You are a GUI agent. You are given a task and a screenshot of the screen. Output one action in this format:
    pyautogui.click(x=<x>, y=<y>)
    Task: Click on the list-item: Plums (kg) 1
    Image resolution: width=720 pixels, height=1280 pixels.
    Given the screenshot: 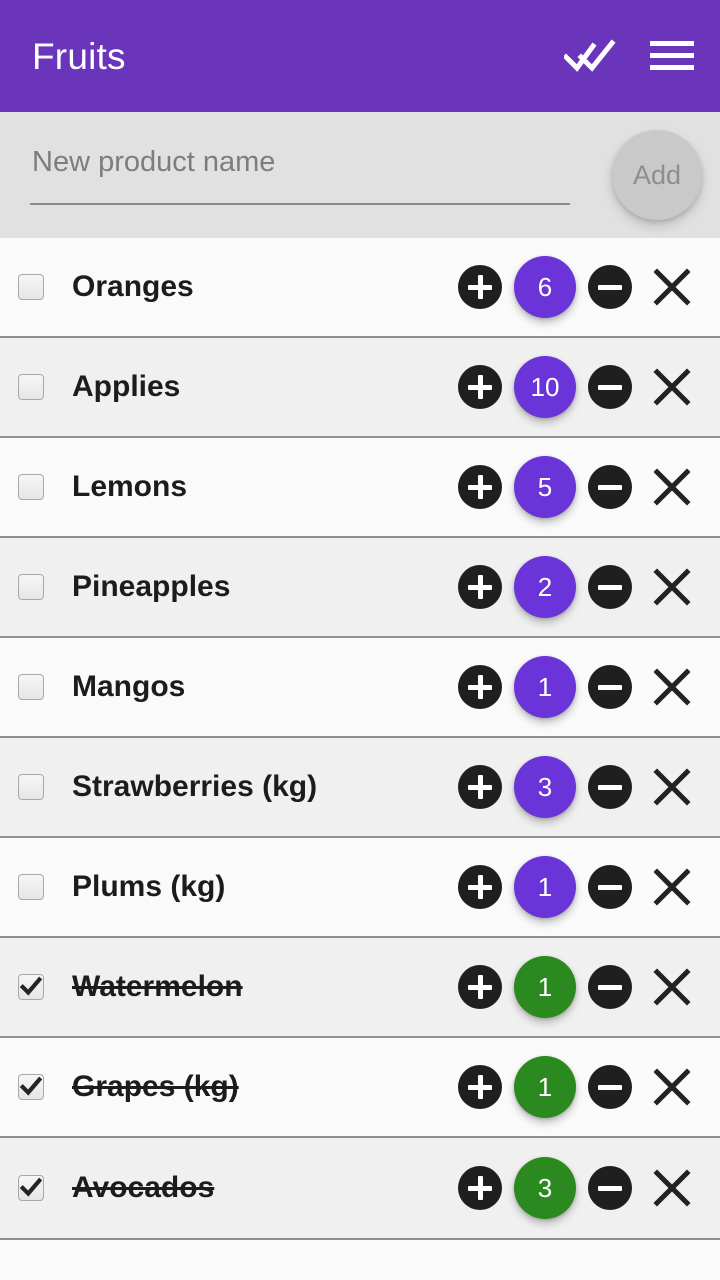 What is the action you would take?
    pyautogui.click(x=360, y=888)
    